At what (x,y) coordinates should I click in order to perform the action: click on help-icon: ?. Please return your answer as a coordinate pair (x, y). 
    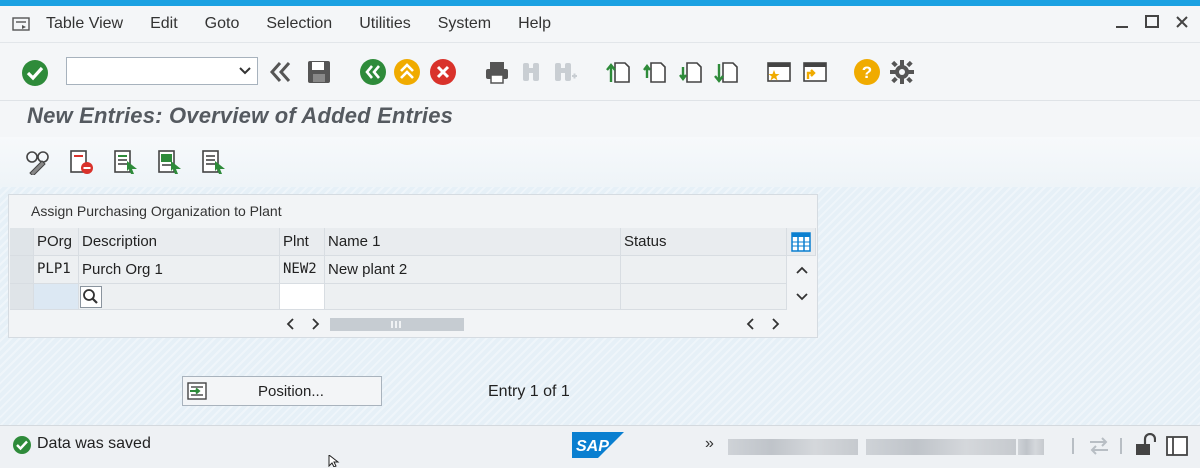
    Looking at the image, I should click on (867, 72).